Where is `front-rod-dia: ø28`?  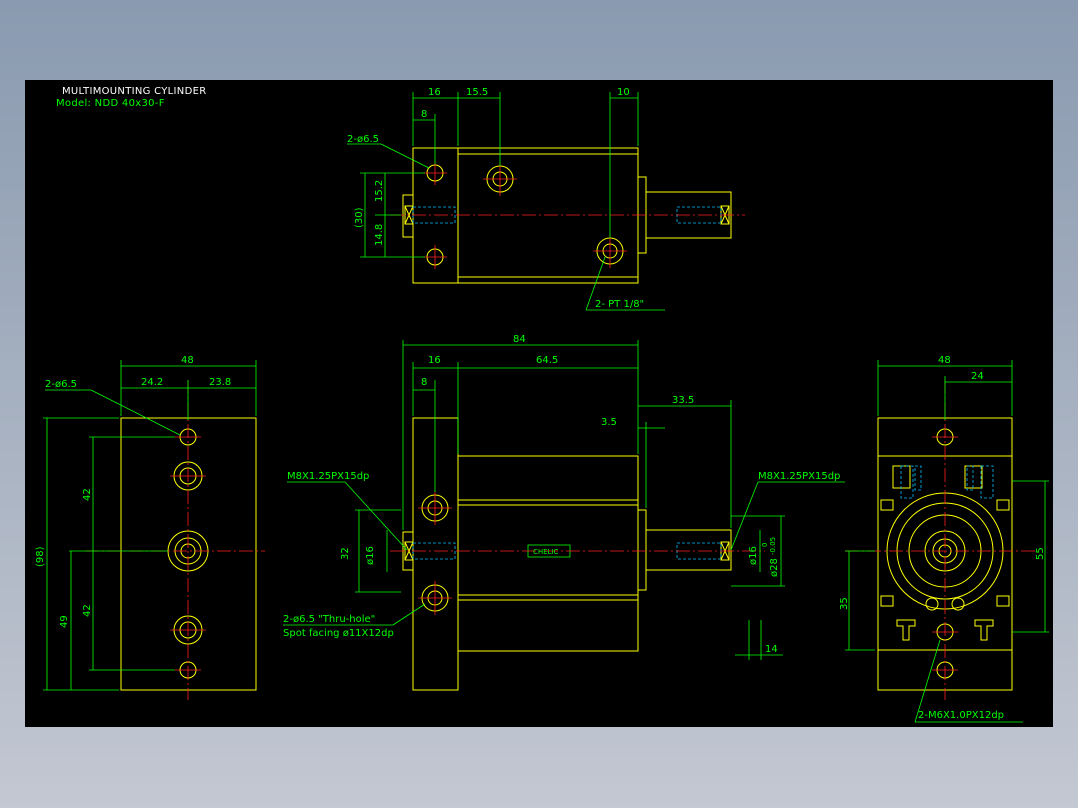 front-rod-dia: ø28 is located at coordinates (774, 567).